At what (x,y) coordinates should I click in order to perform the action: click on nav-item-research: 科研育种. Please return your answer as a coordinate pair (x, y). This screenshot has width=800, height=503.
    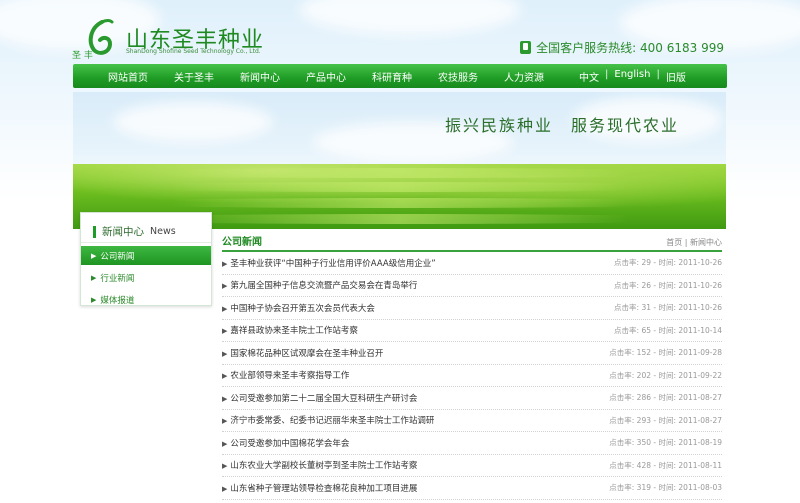
    Looking at the image, I should click on (392, 76).